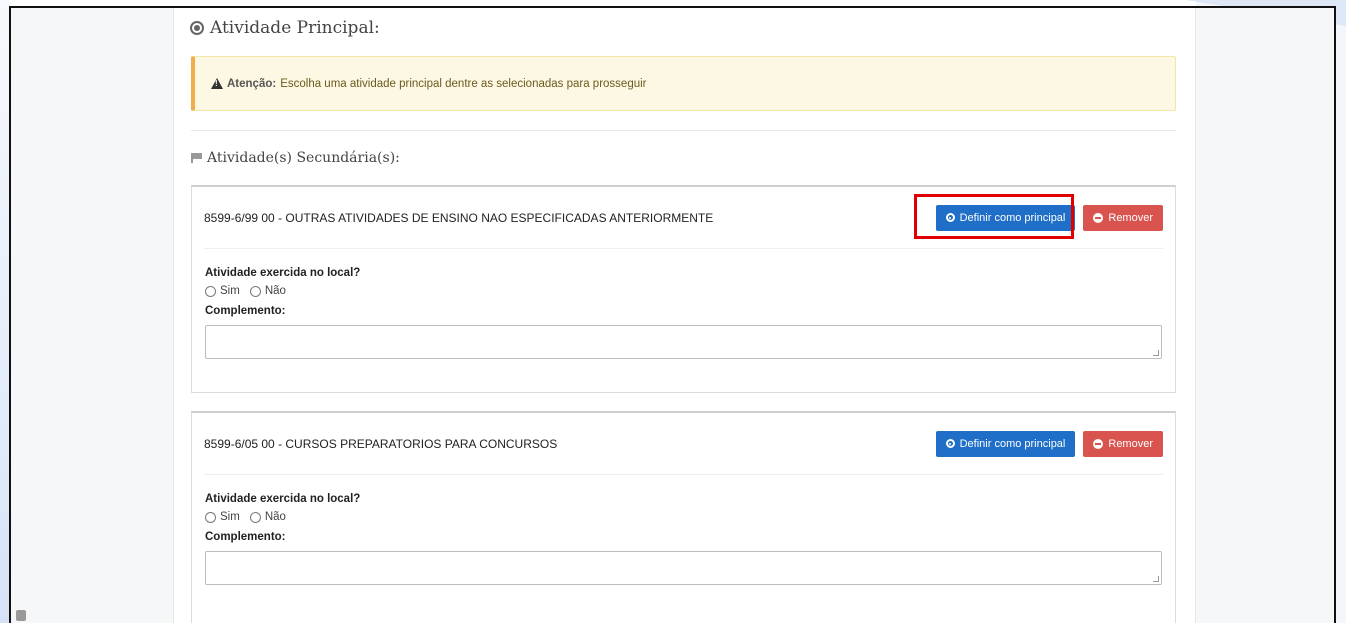 The width and height of the screenshot is (1346, 623). What do you see at coordinates (1012, 443) in the screenshot?
I see `define-principal-label: Definir como principal` at bounding box center [1012, 443].